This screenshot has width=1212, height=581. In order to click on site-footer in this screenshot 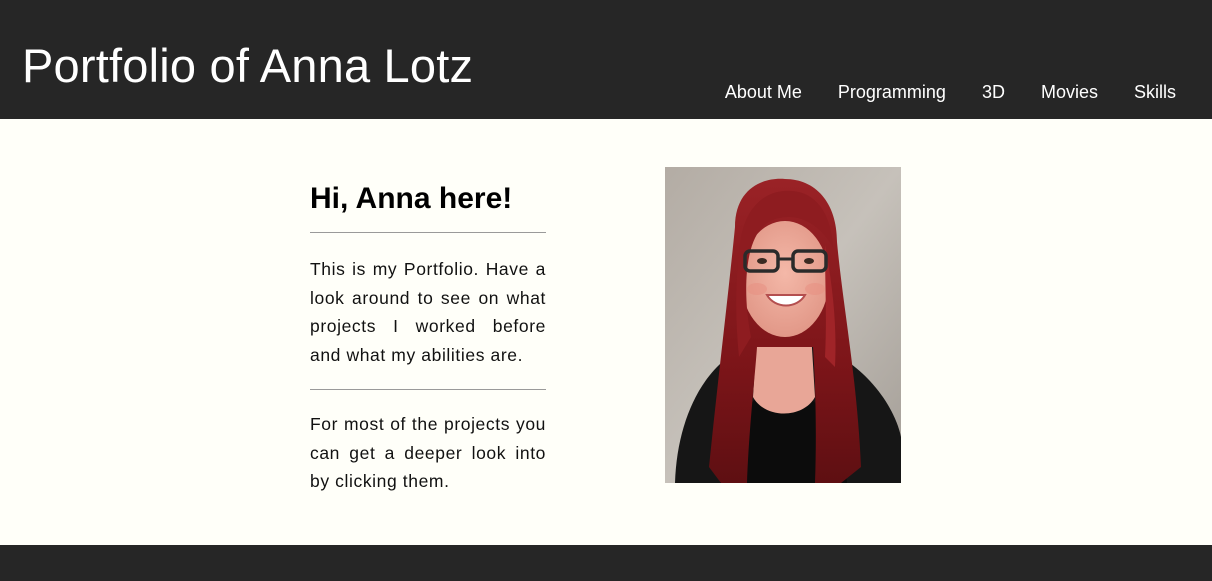, I will do `click(606, 563)`.